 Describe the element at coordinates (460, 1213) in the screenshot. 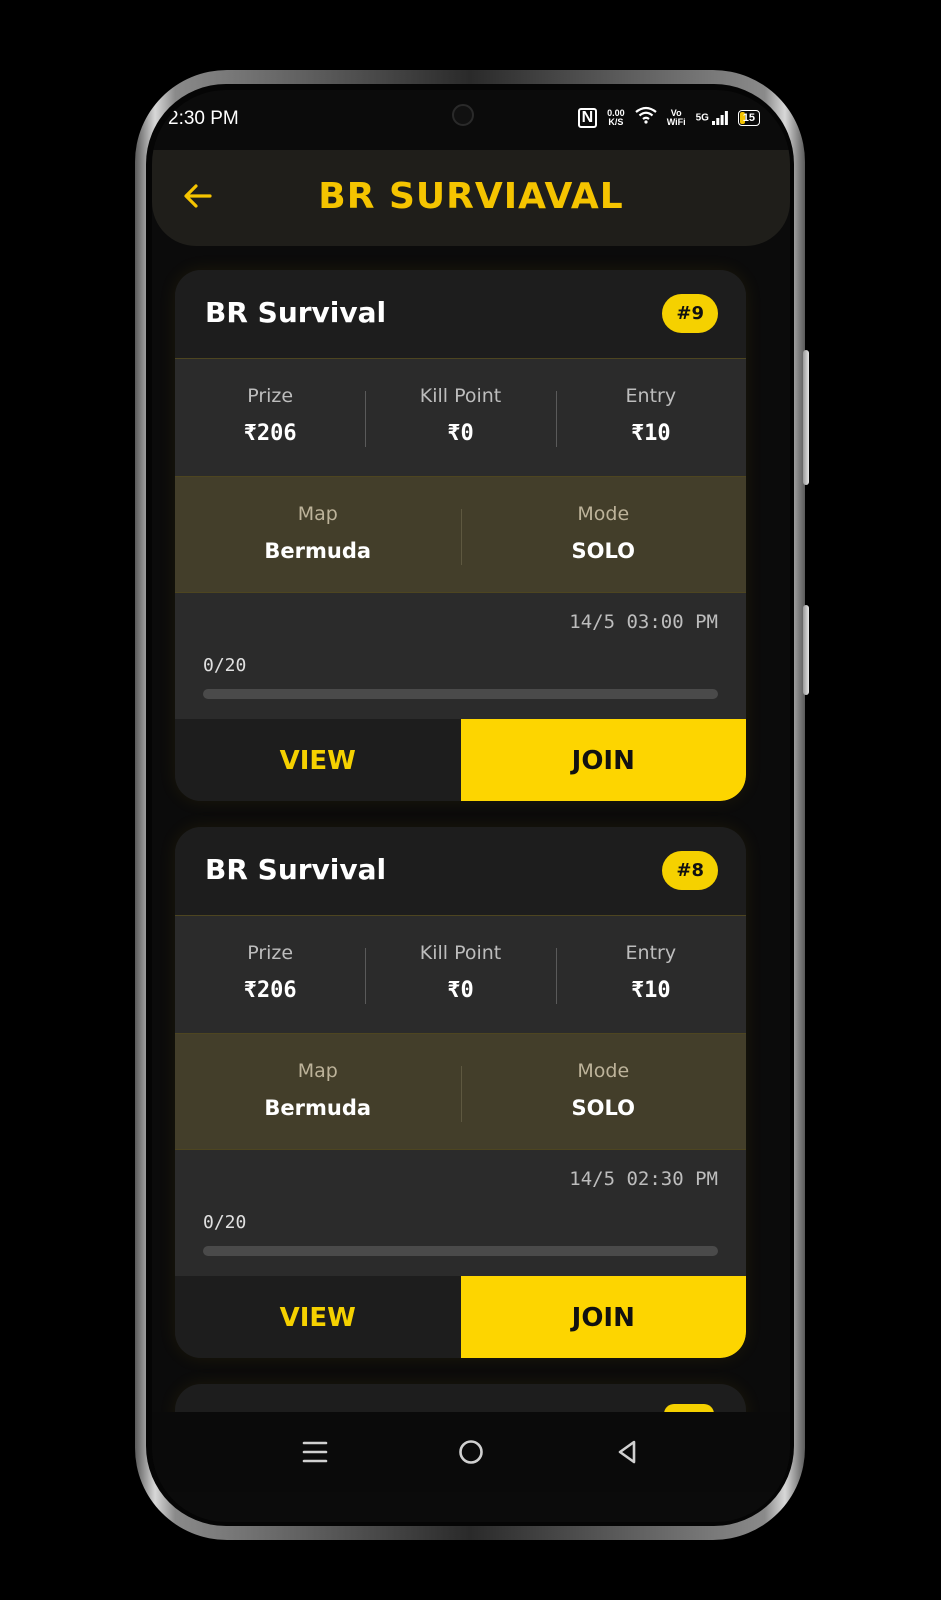

I see `progress-area: 14/5 02:30 PM 0/20` at that location.